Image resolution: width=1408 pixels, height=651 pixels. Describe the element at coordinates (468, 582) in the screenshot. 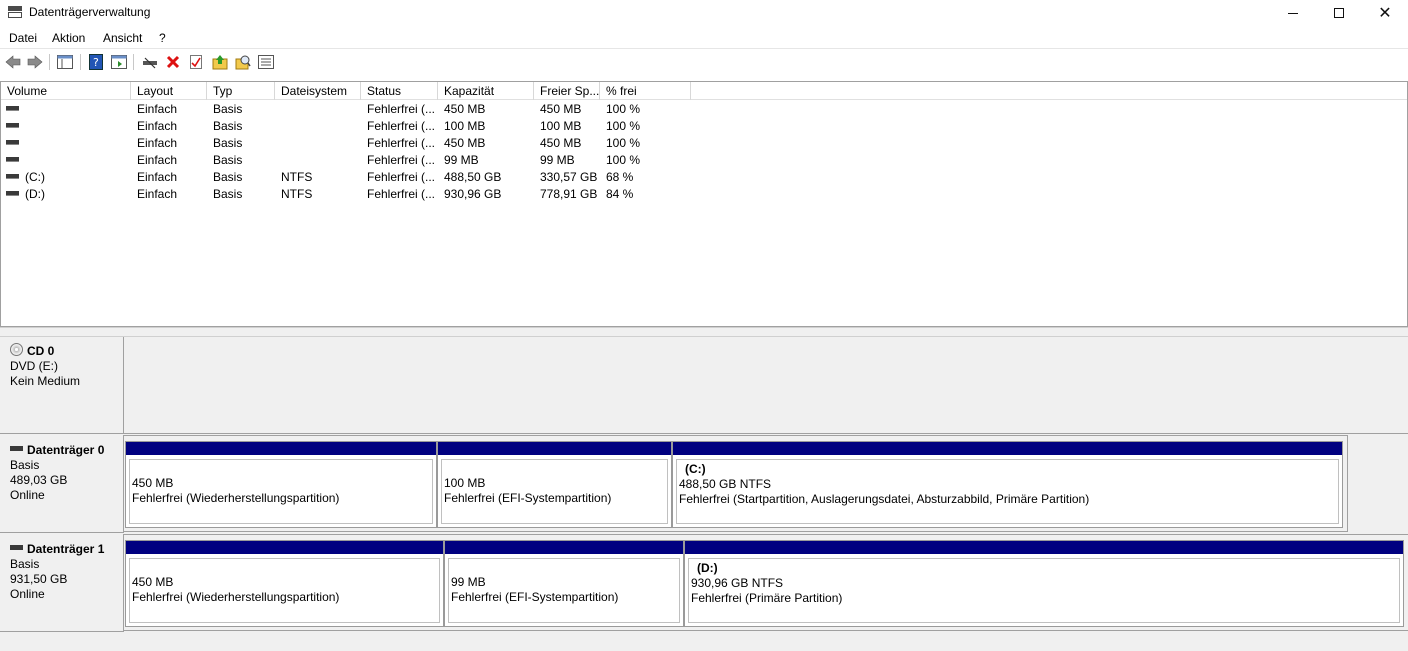

I see `partition-size: 99 MB` at that location.